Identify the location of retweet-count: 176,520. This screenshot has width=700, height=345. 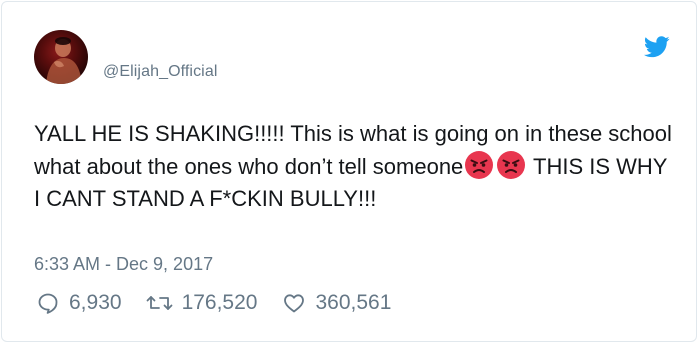
(219, 302).